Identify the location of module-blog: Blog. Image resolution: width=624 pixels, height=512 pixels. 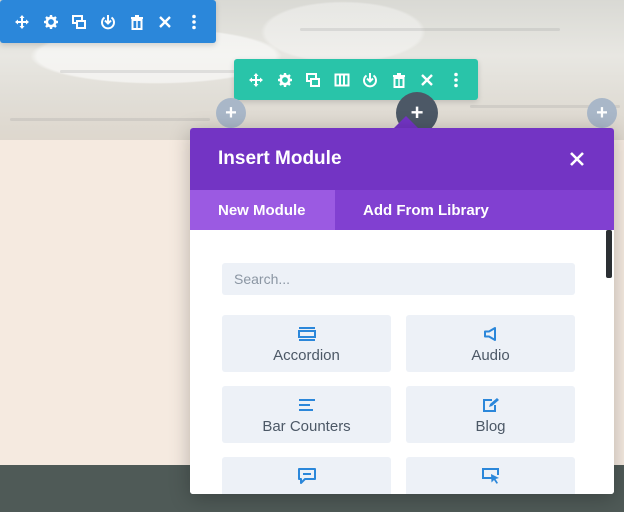
(490, 414).